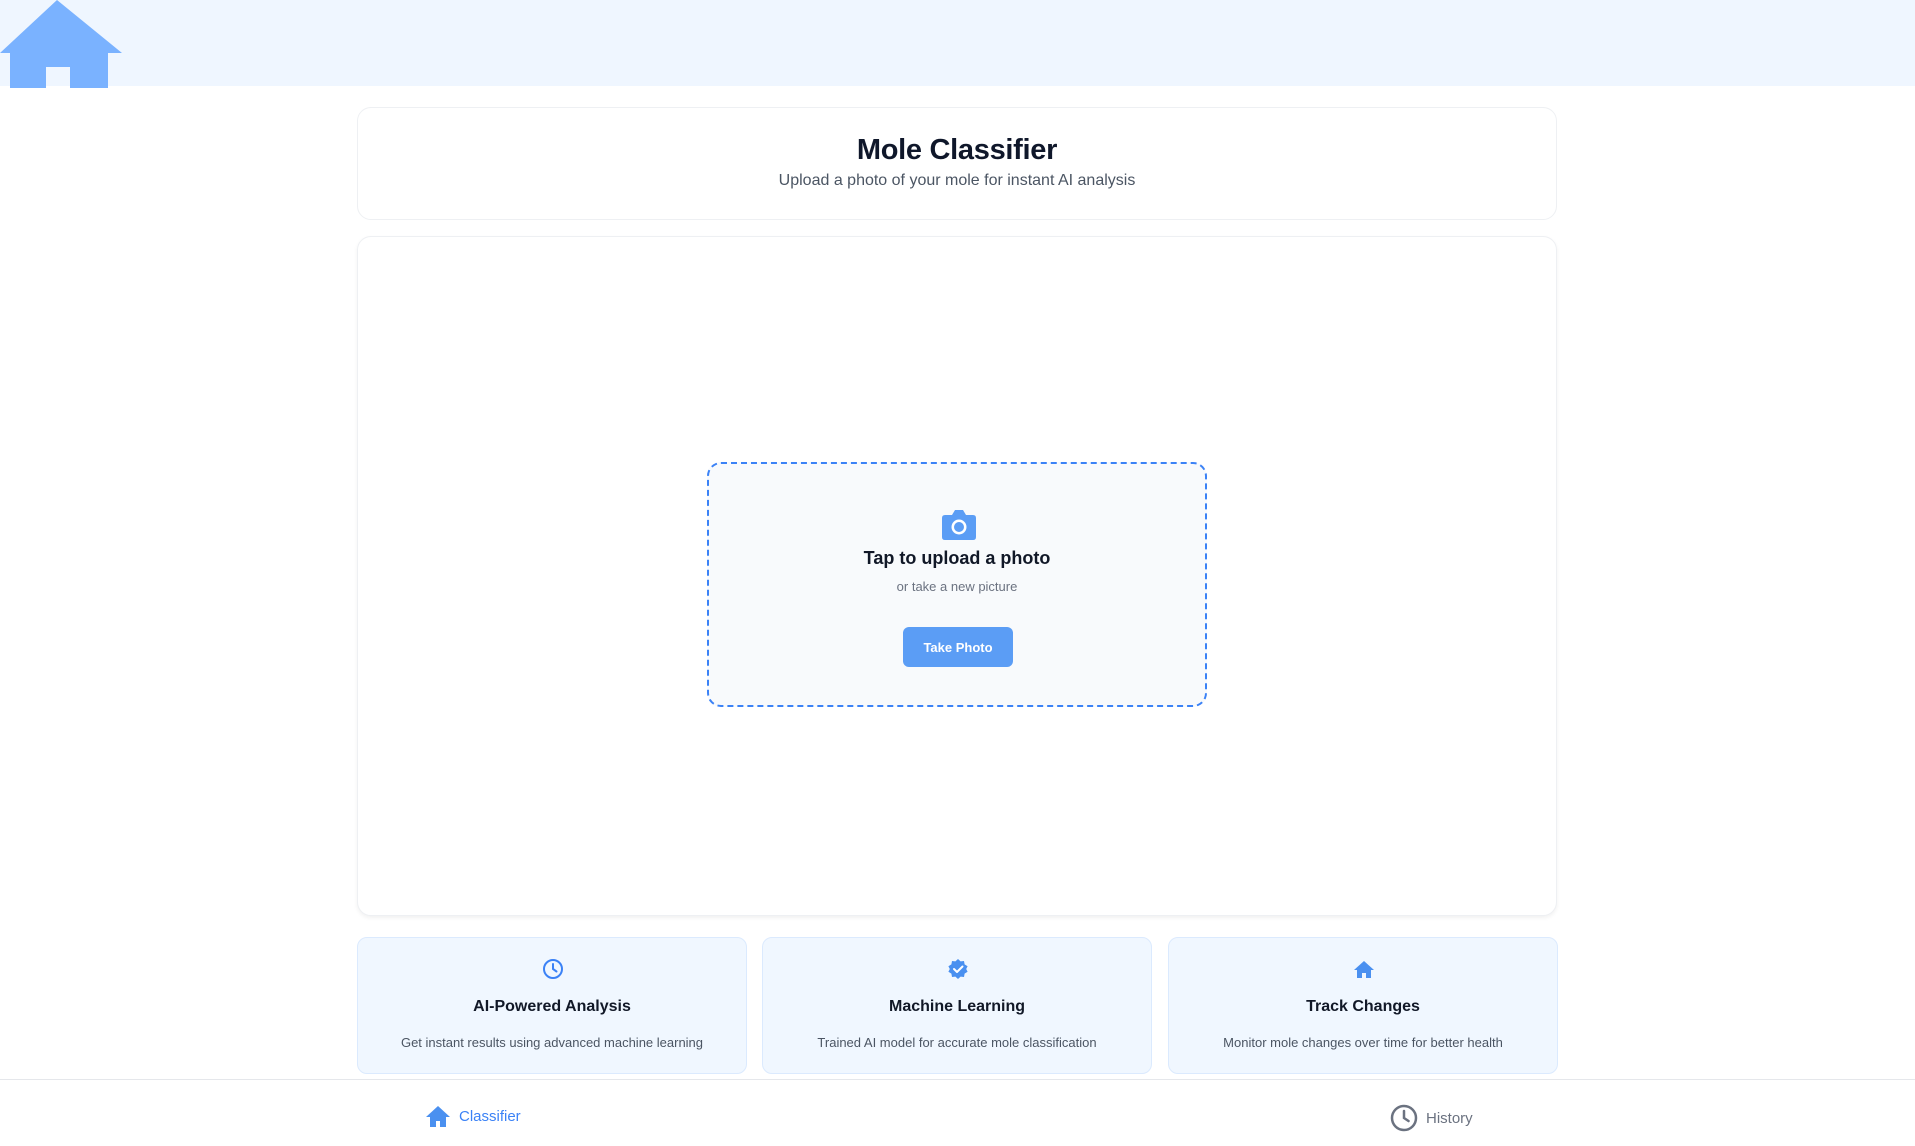  I want to click on feature-title: Machine Learning, so click(957, 1006).